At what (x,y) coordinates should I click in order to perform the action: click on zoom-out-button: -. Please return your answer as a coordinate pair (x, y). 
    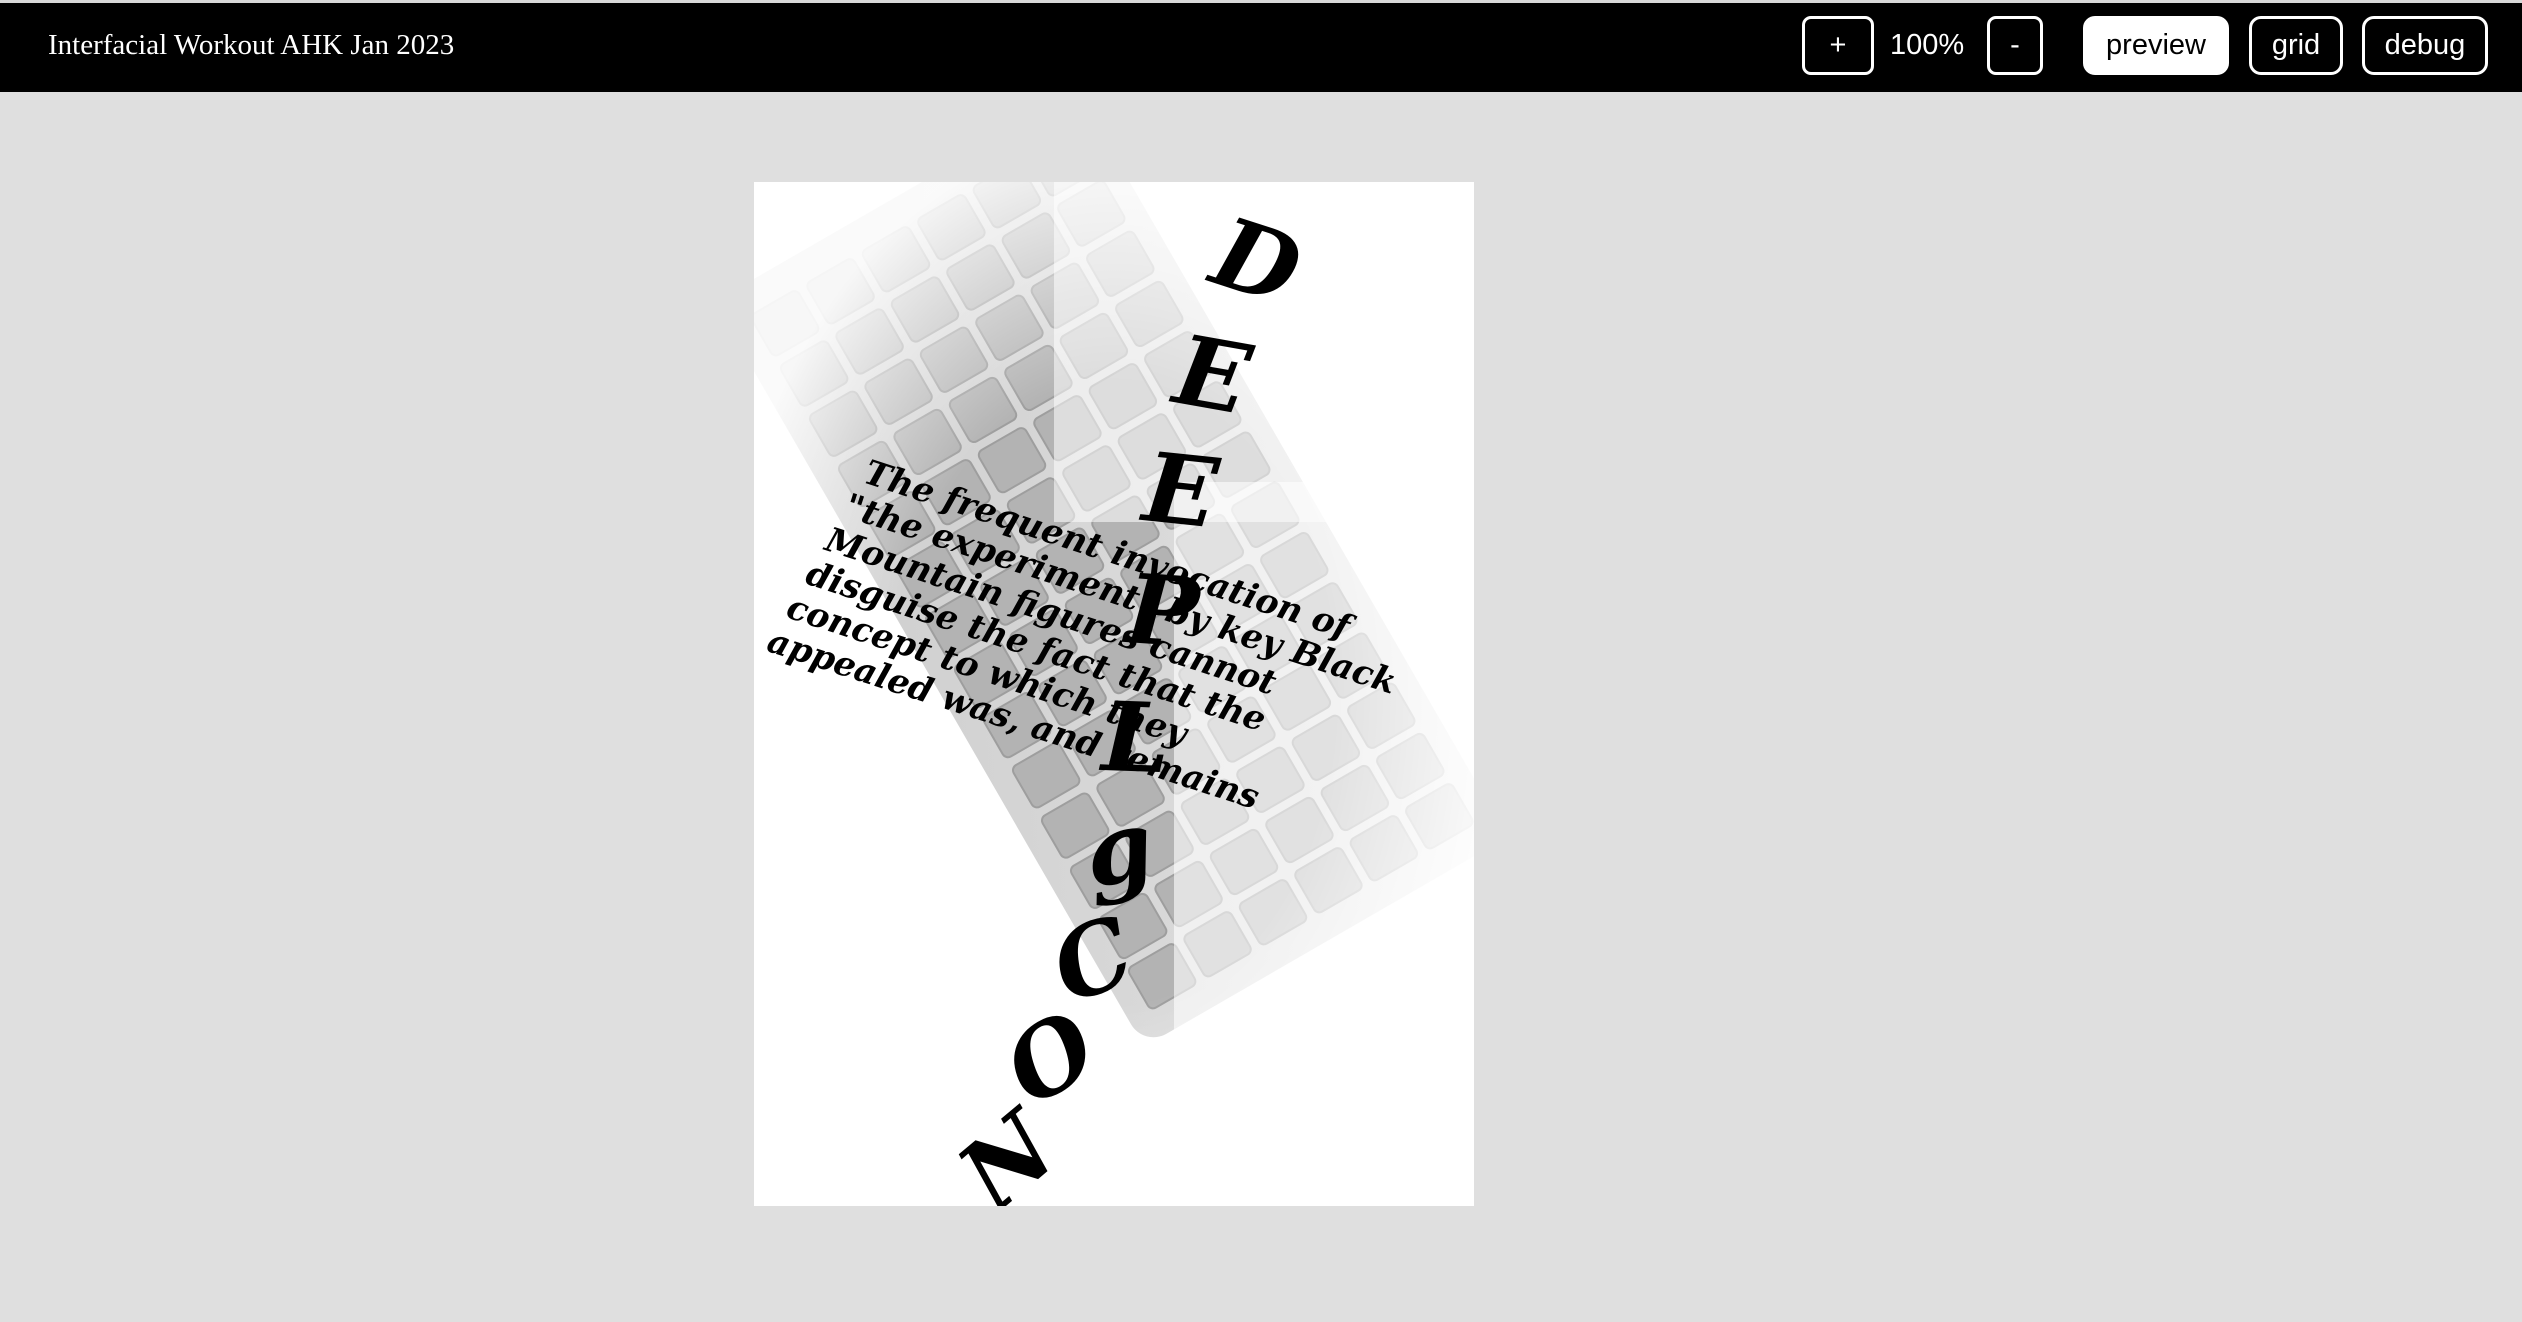
    Looking at the image, I should click on (2015, 45).